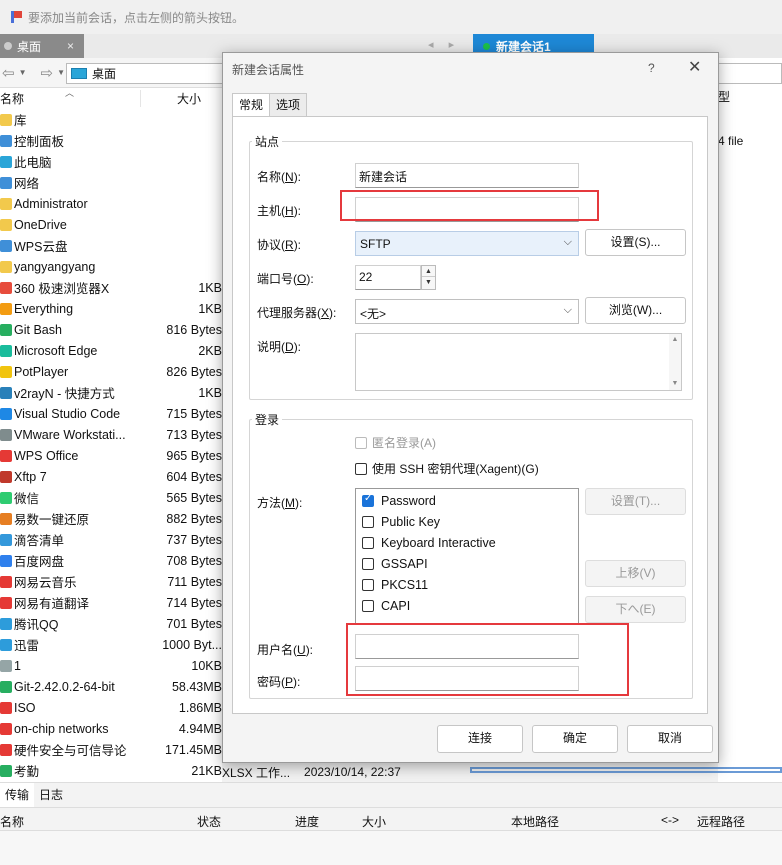 The image size is (782, 865). I want to click on file-row: 网易有道翻译 714 Bytes, so click(111, 602).